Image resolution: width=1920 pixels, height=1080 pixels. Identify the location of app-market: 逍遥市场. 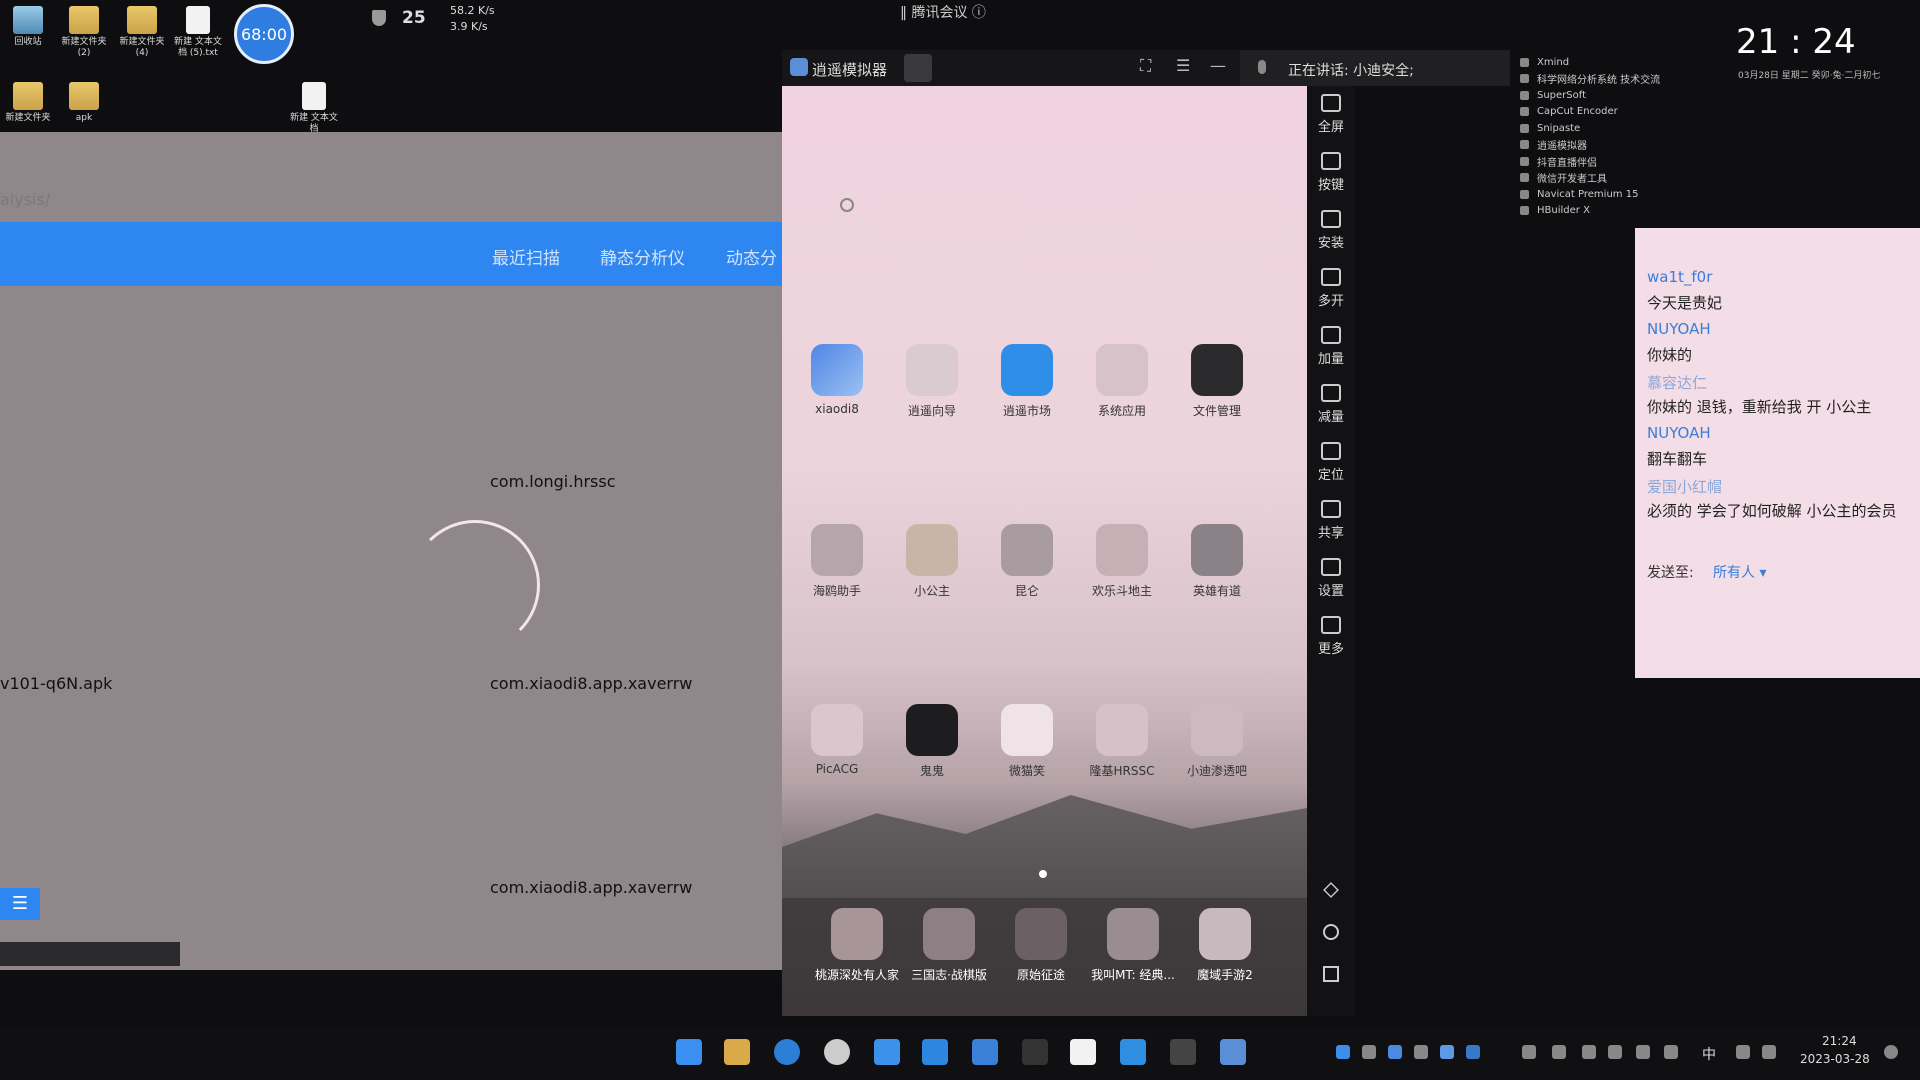
(1027, 381).